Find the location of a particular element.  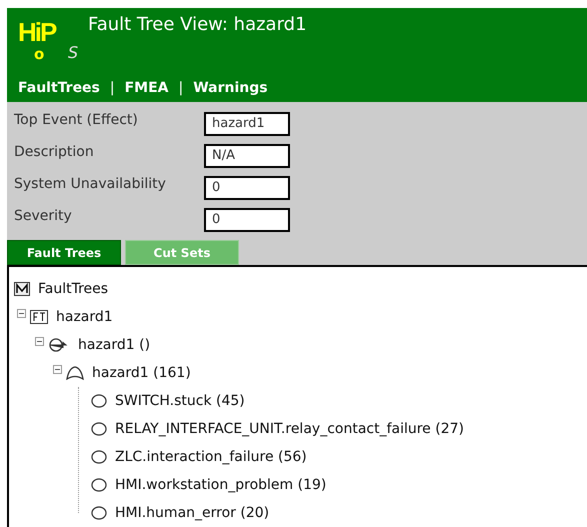

tree-node-label: FaultTrees is located at coordinates (73, 289).